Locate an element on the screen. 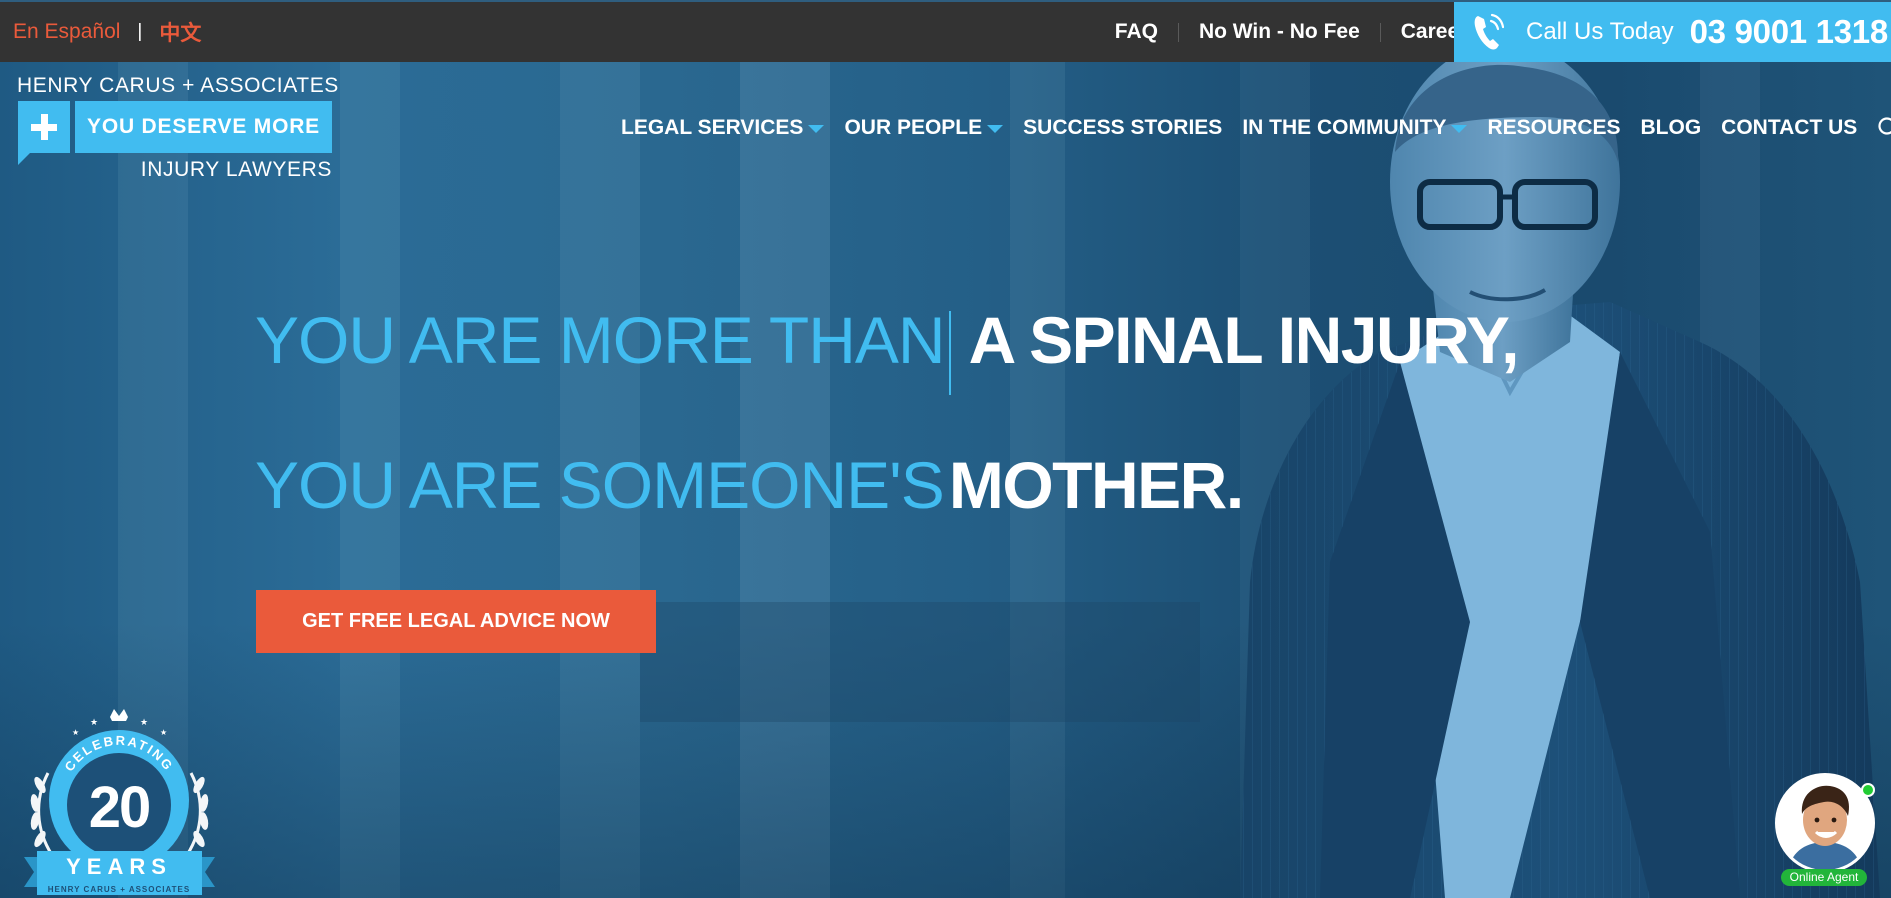  hero-headline-line2: YOU ARE SOMEONE'S MOTHER. is located at coordinates (749, 485).